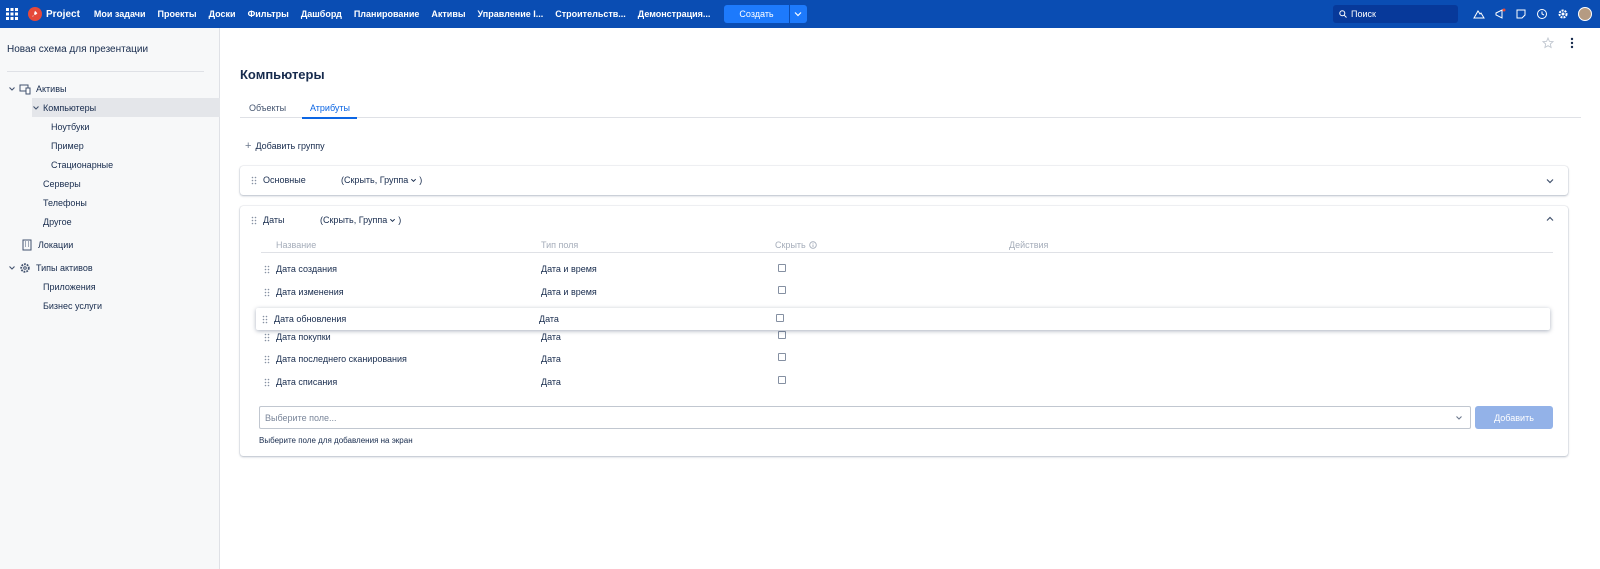 The height and width of the screenshot is (569, 1600). I want to click on sidebar-item-label: Активы, so click(51, 88).